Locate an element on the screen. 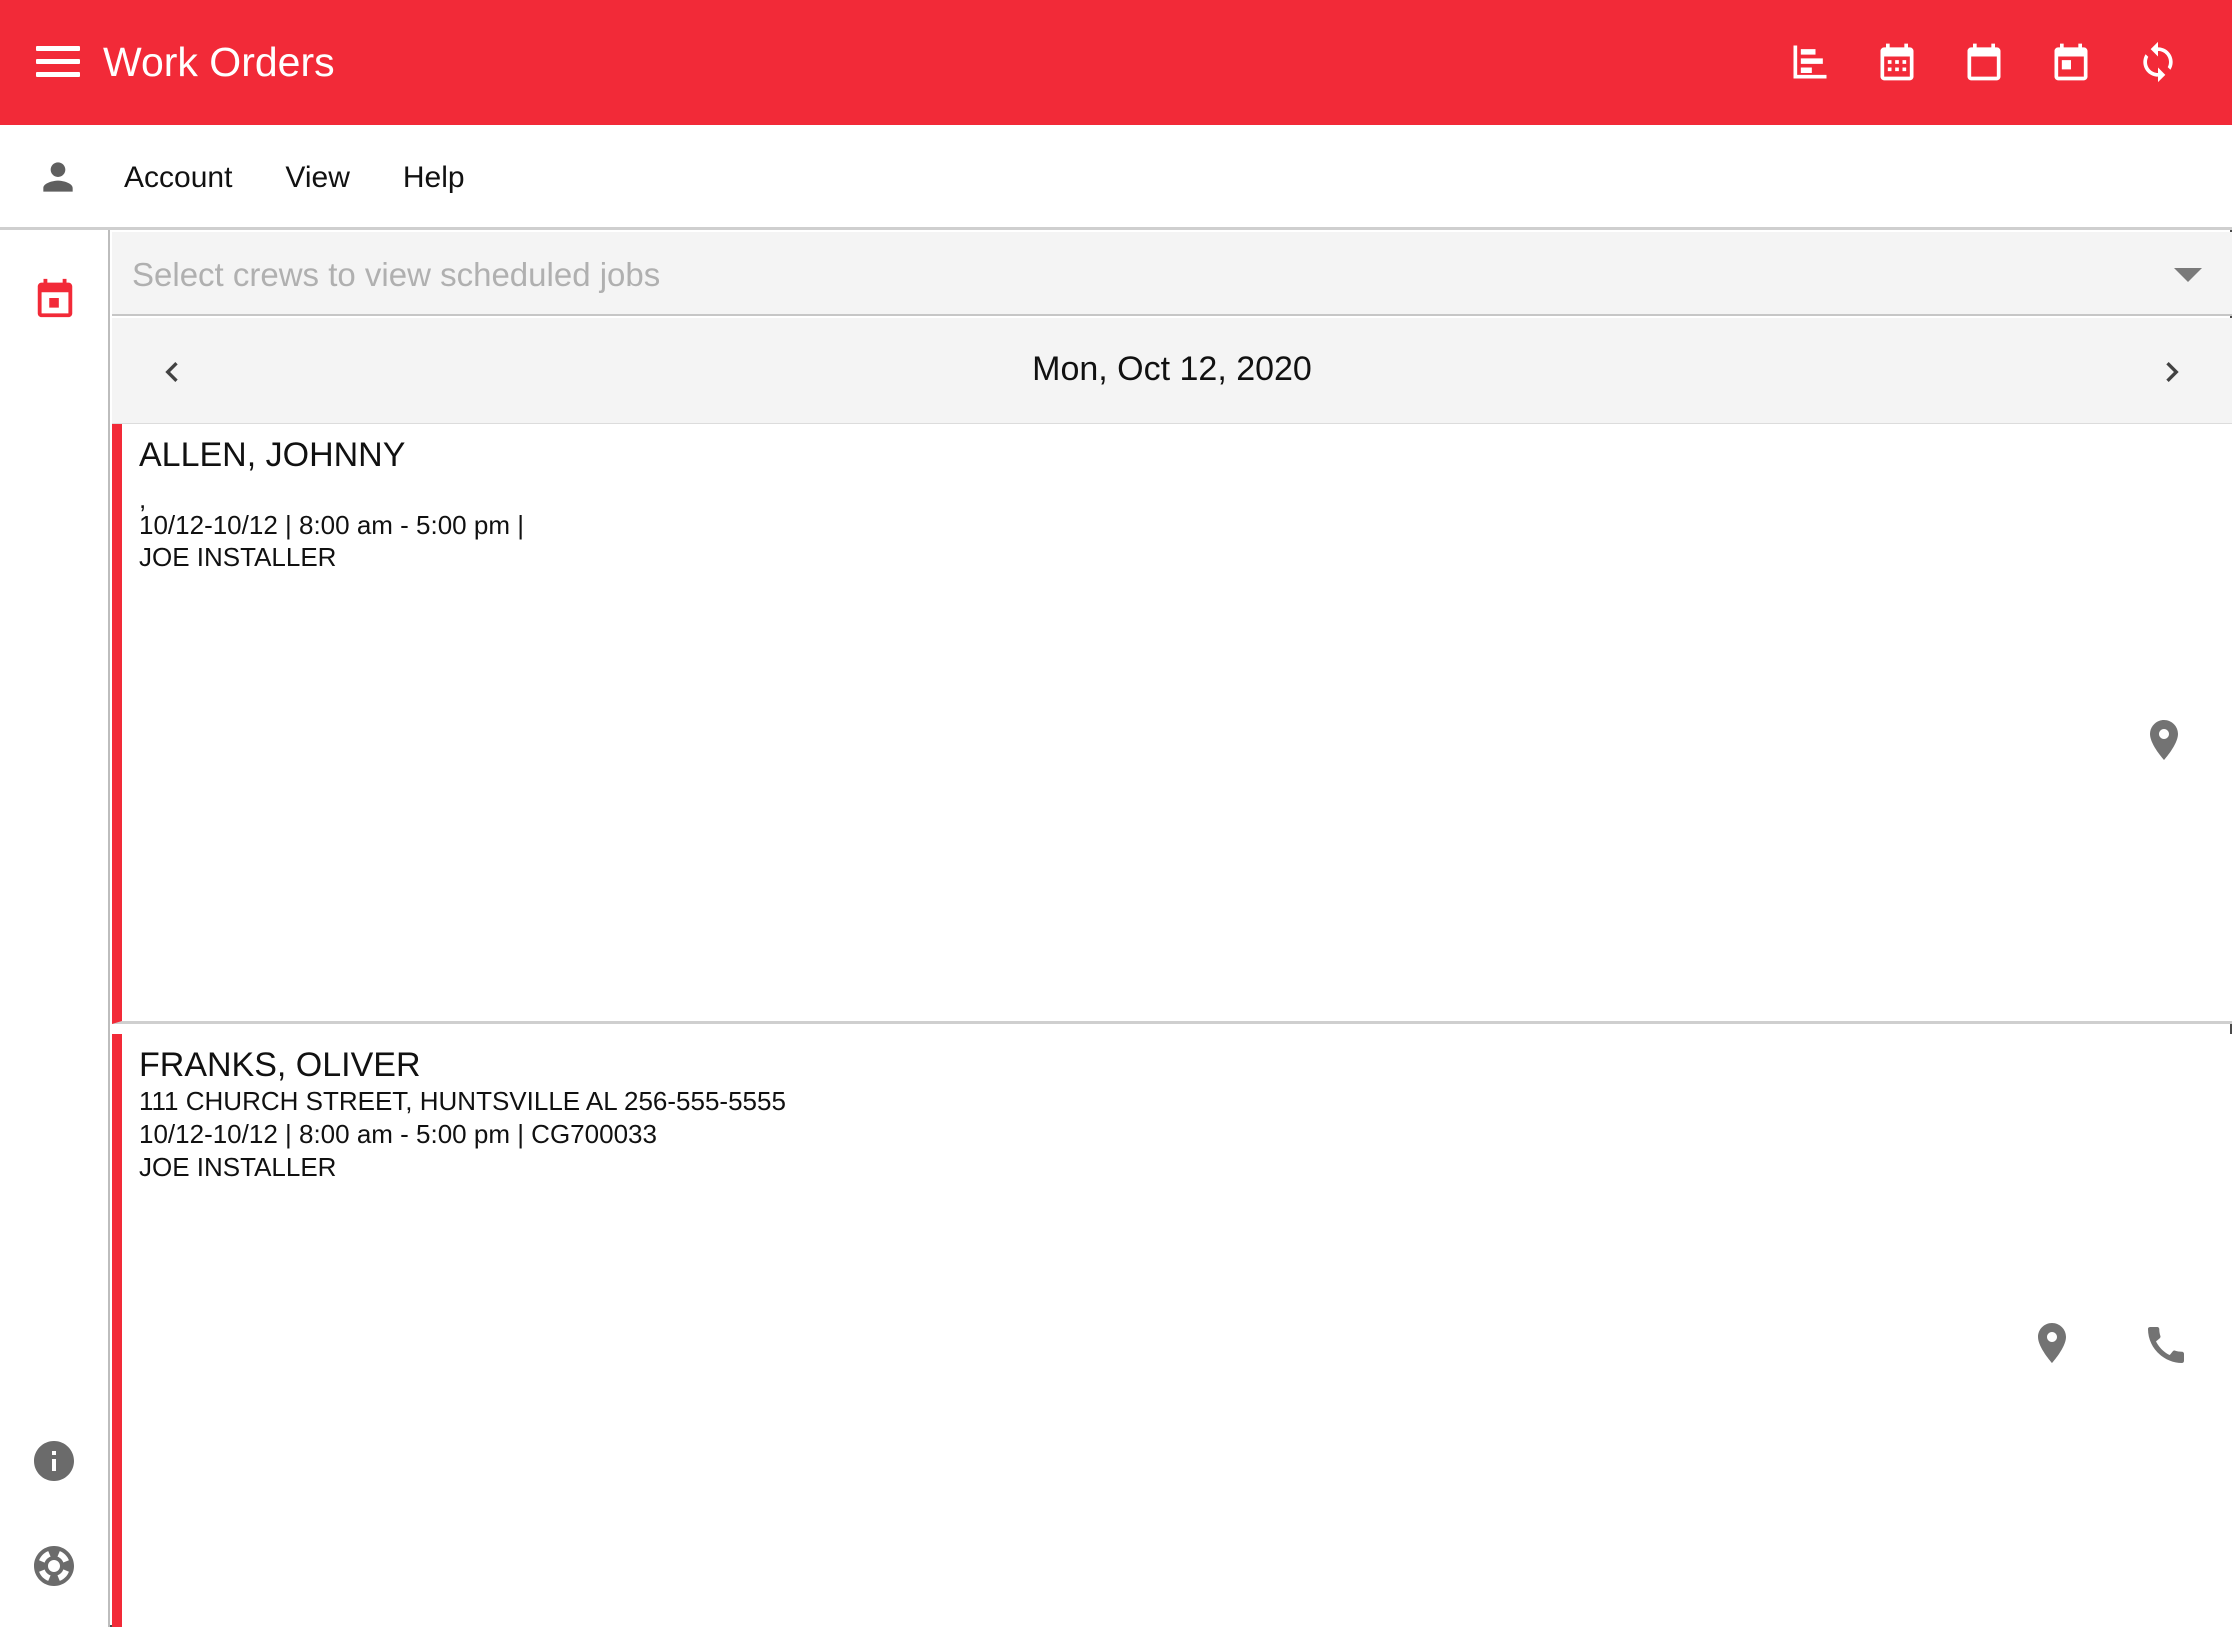 The height and width of the screenshot is (1627, 2232). menu-items: Account View Help is located at coordinates (294, 178).